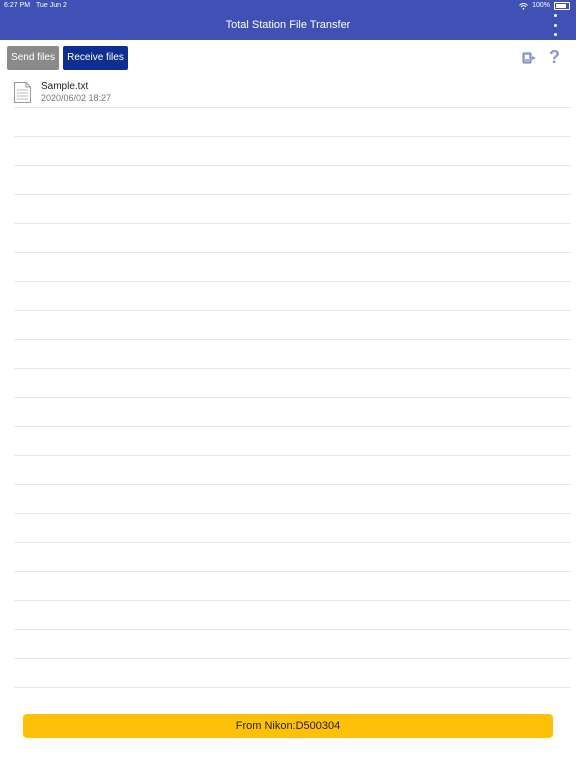 The width and height of the screenshot is (576, 768). I want to click on file-date: 2020/06/02 18:27, so click(76, 98).